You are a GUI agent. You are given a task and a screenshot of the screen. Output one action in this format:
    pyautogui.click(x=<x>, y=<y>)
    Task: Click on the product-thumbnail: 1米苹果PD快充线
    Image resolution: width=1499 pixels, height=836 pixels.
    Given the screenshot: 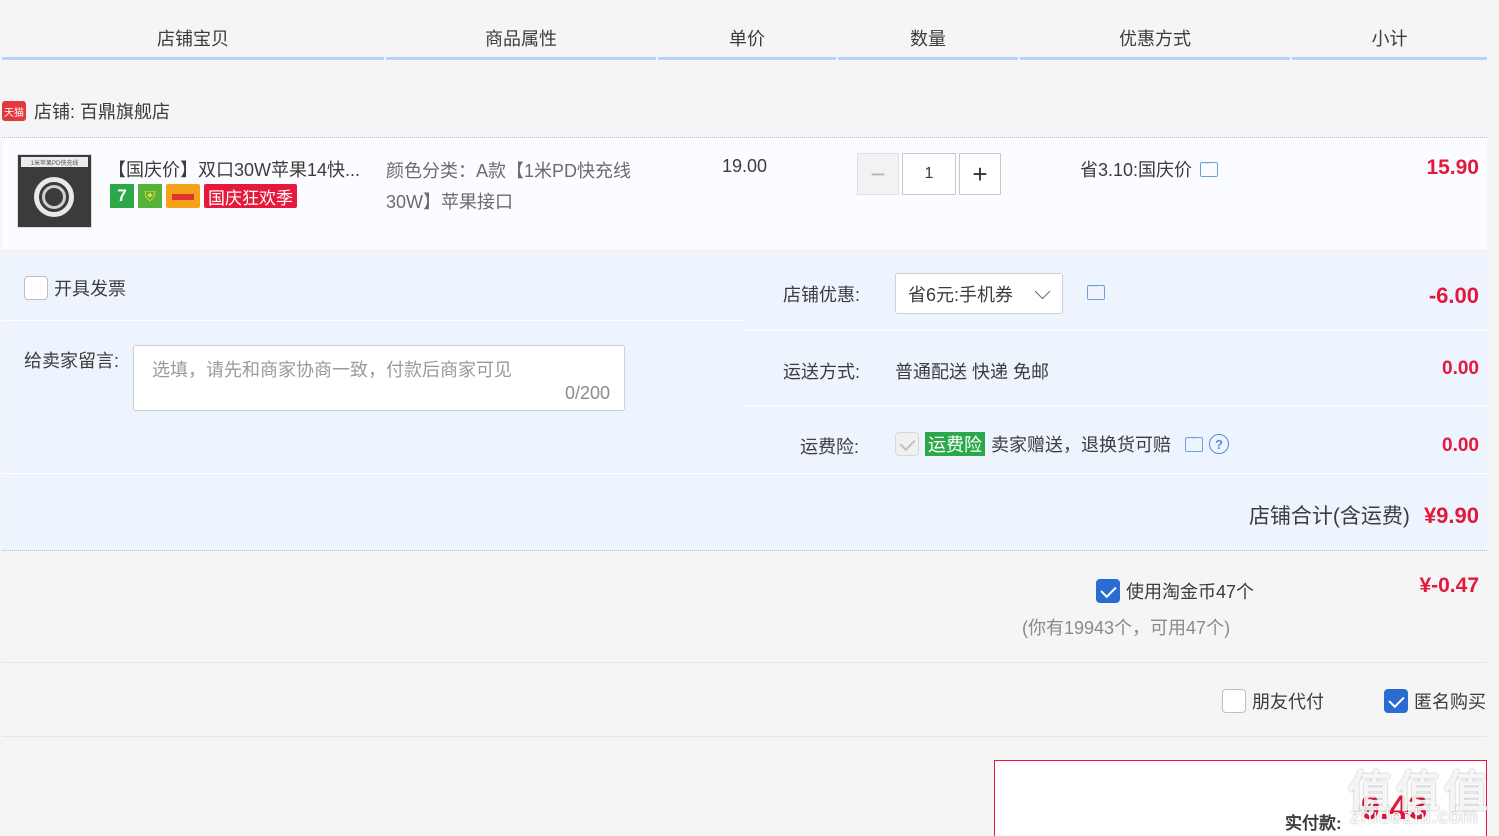 What is the action you would take?
    pyautogui.click(x=54, y=191)
    